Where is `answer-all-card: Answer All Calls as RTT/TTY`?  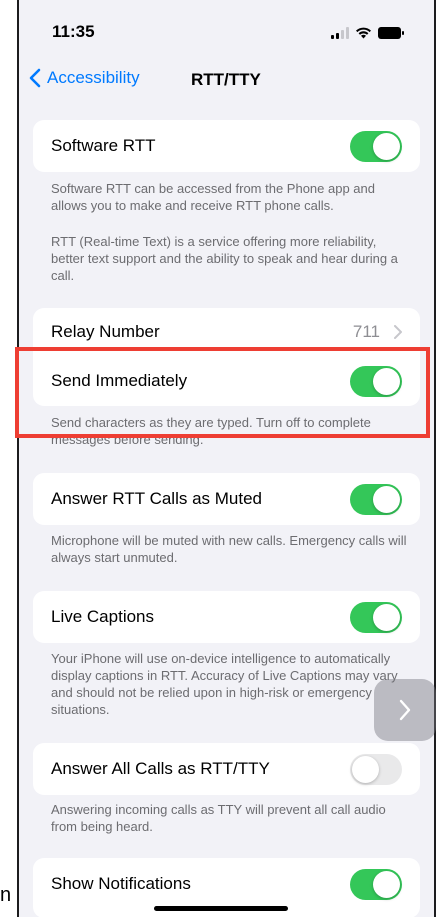 answer-all-card: Answer All Calls as RTT/TTY is located at coordinates (226, 769).